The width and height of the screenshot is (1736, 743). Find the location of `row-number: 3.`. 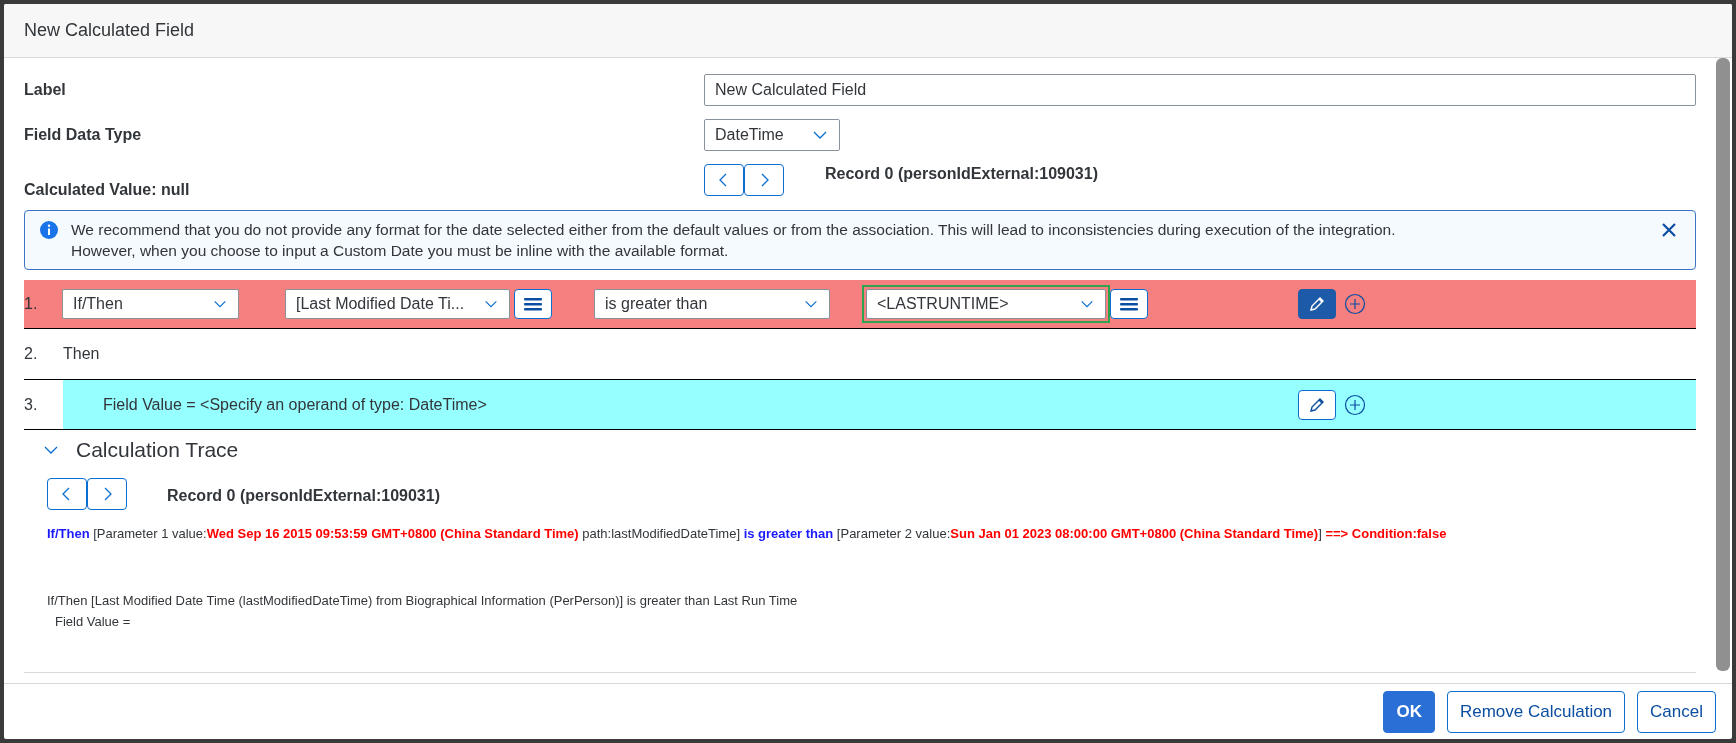

row-number: 3. is located at coordinates (31, 404).